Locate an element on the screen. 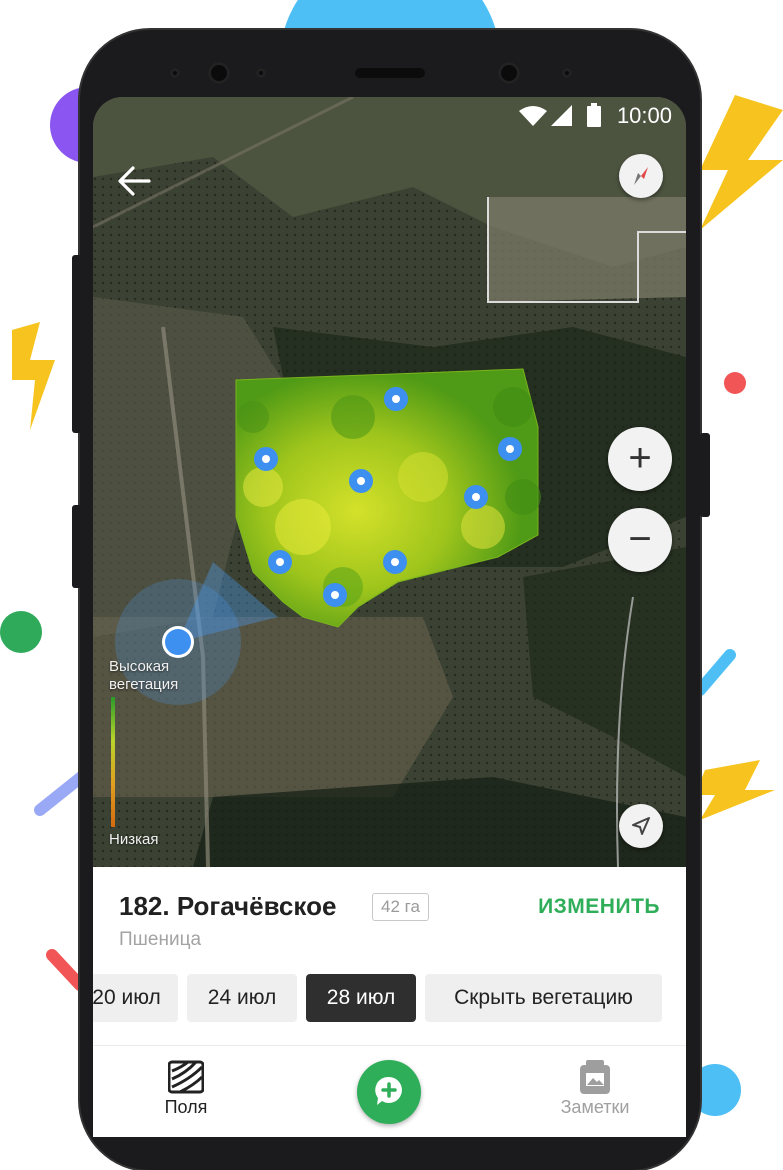 This screenshot has width=783, height=1170. date-chip: 20 июл is located at coordinates (135, 998).